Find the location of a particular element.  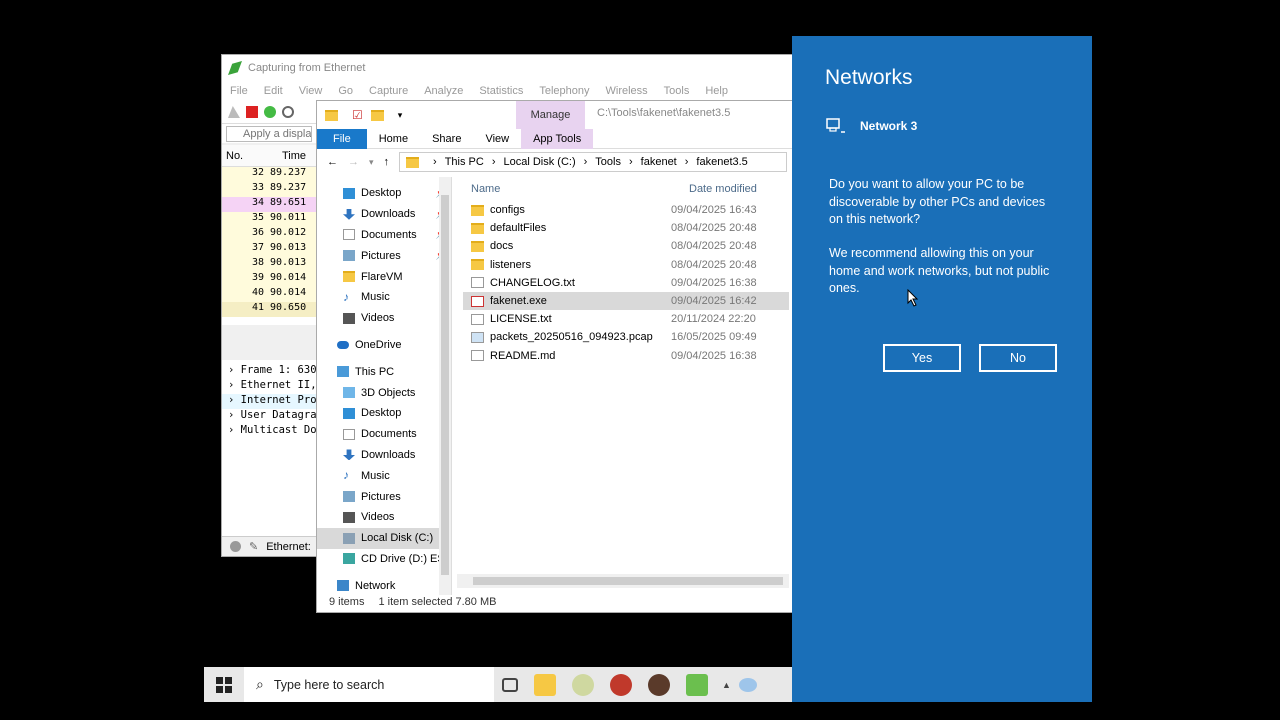

weather-icon is located at coordinates (747, 684).